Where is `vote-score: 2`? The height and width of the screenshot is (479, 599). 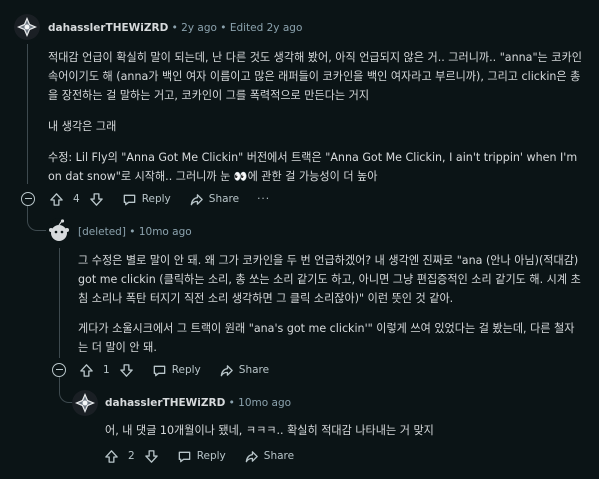
vote-score: 2 is located at coordinates (131, 456).